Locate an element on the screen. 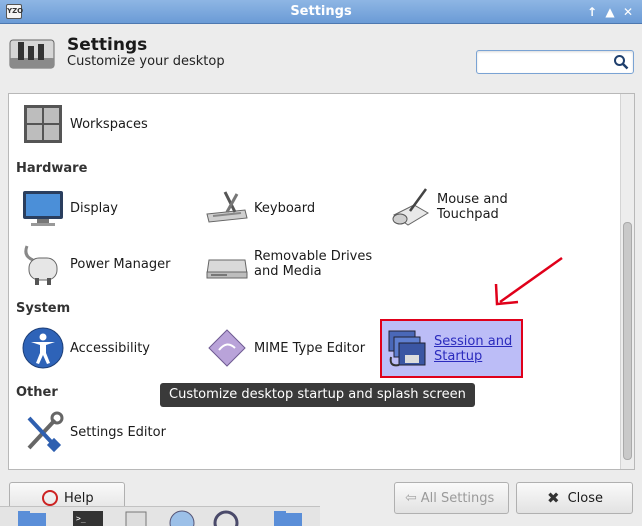 This screenshot has height=526, width=642. settings-editor-label: Settings Editor is located at coordinates (118, 432).